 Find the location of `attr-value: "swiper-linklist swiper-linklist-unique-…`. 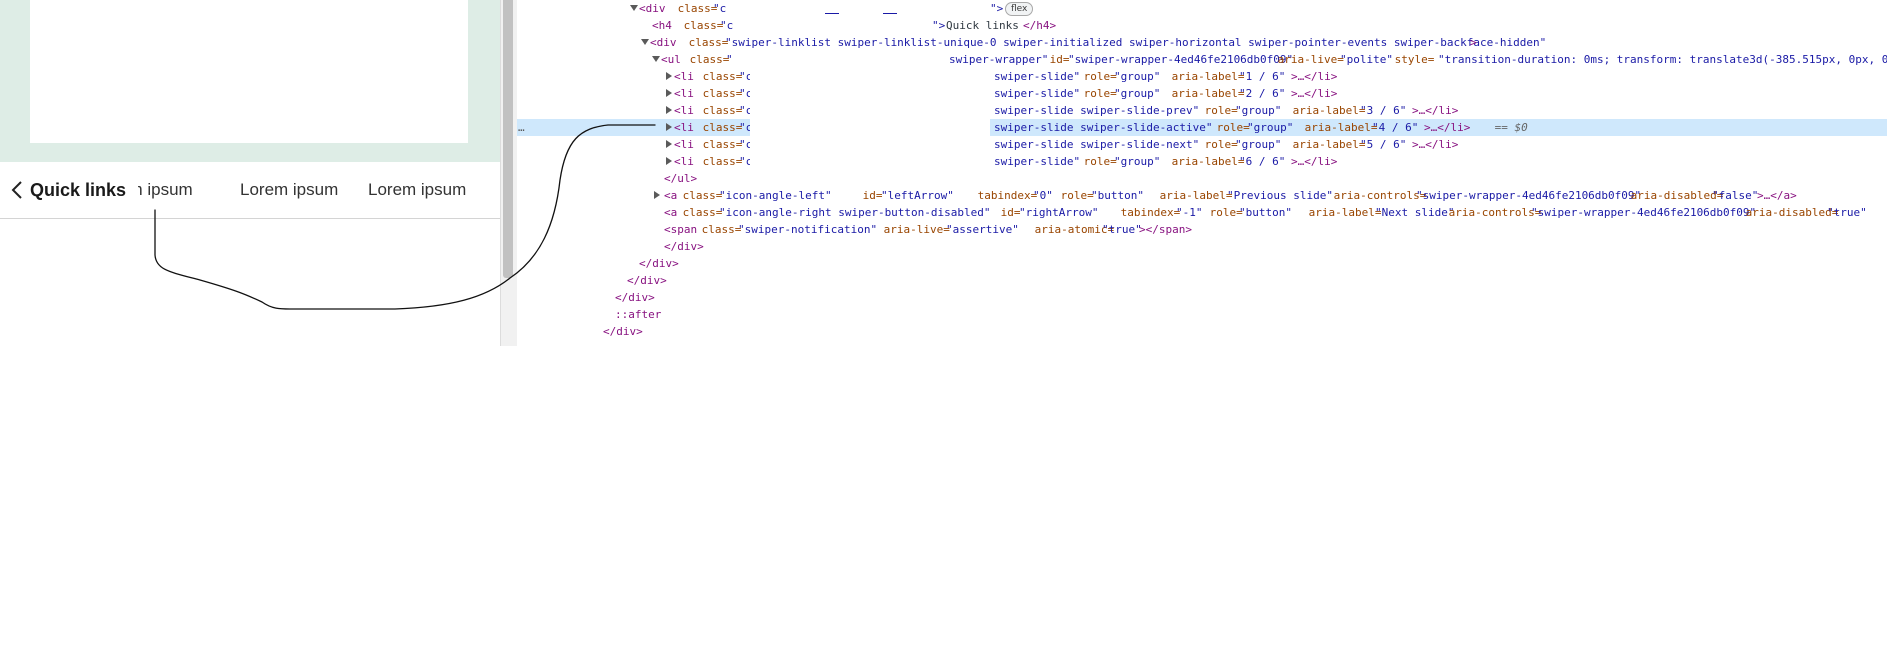

attr-value: "swiper-linklist swiper-linklist-unique-… is located at coordinates (1136, 42).